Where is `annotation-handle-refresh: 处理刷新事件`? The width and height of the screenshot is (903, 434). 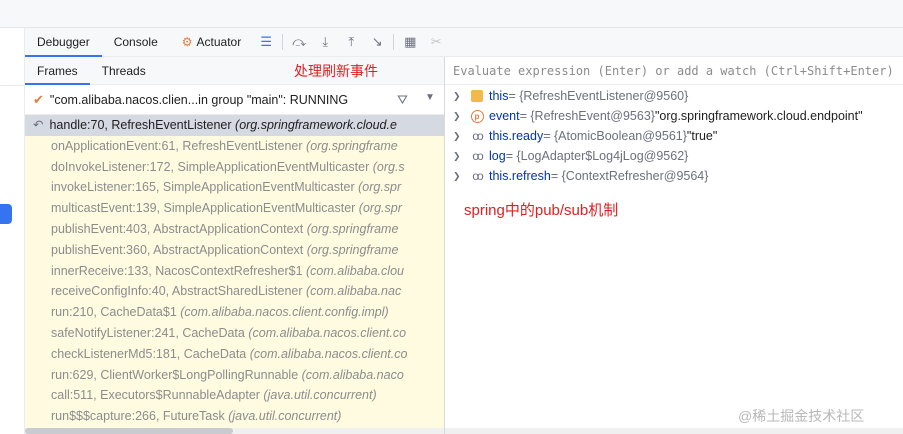
annotation-handle-refresh: 处理刷新事件 is located at coordinates (336, 71).